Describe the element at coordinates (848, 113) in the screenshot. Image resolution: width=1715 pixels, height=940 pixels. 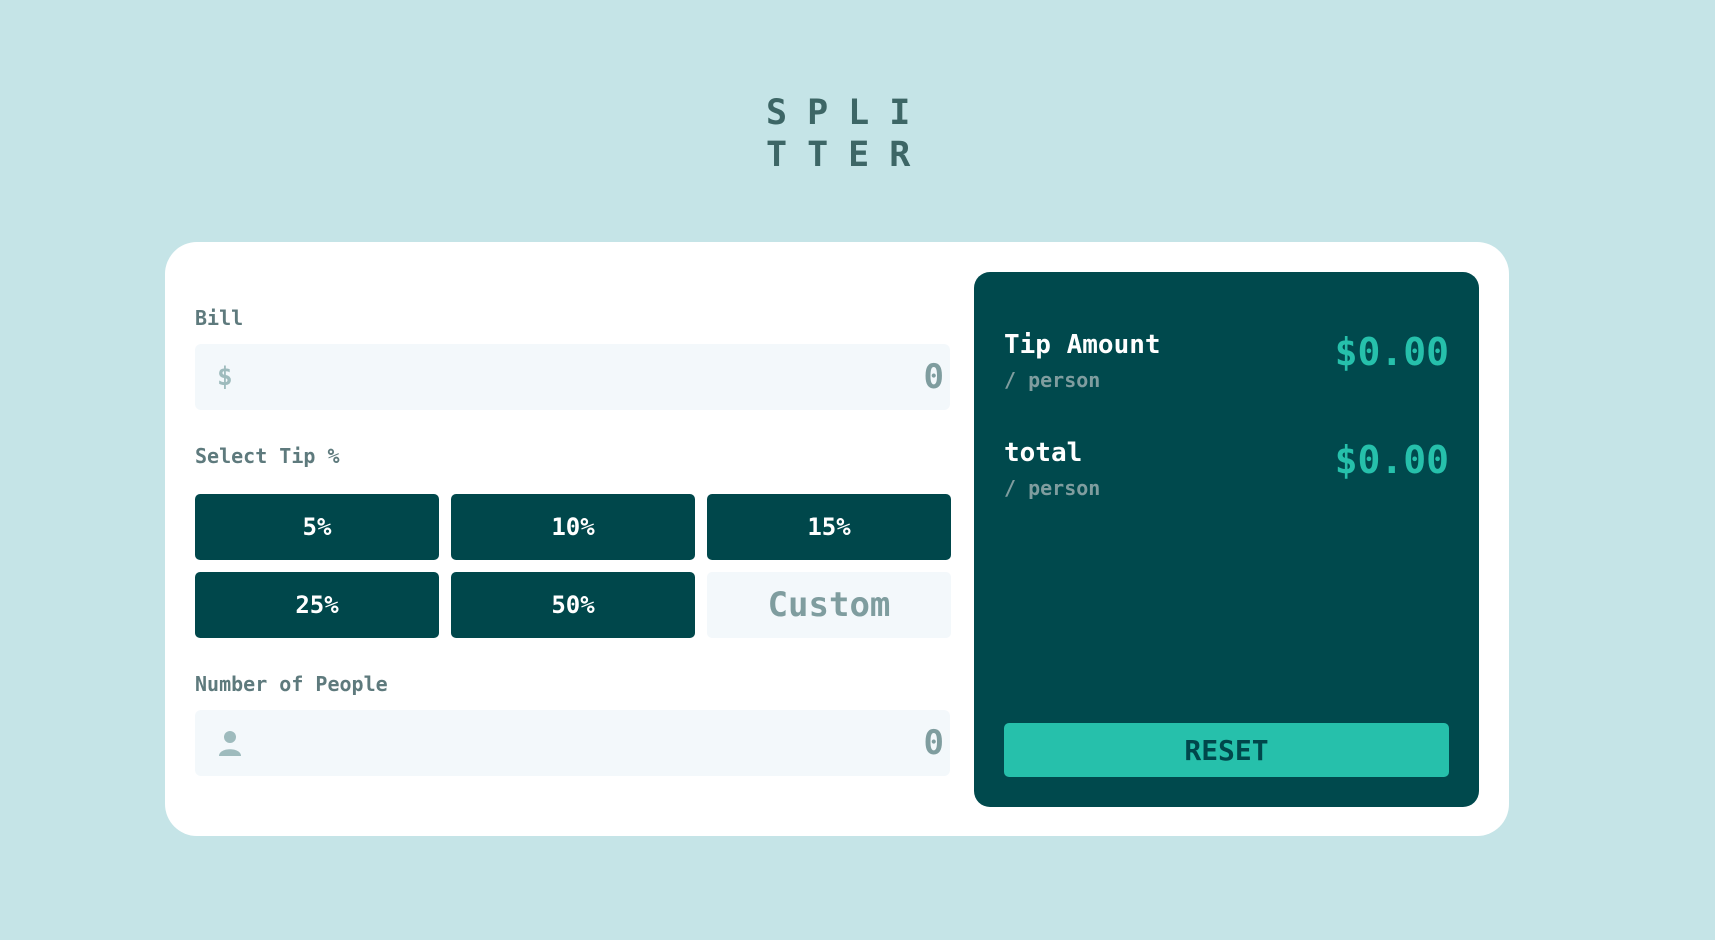
I see `logo-line-1: SPLI` at that location.